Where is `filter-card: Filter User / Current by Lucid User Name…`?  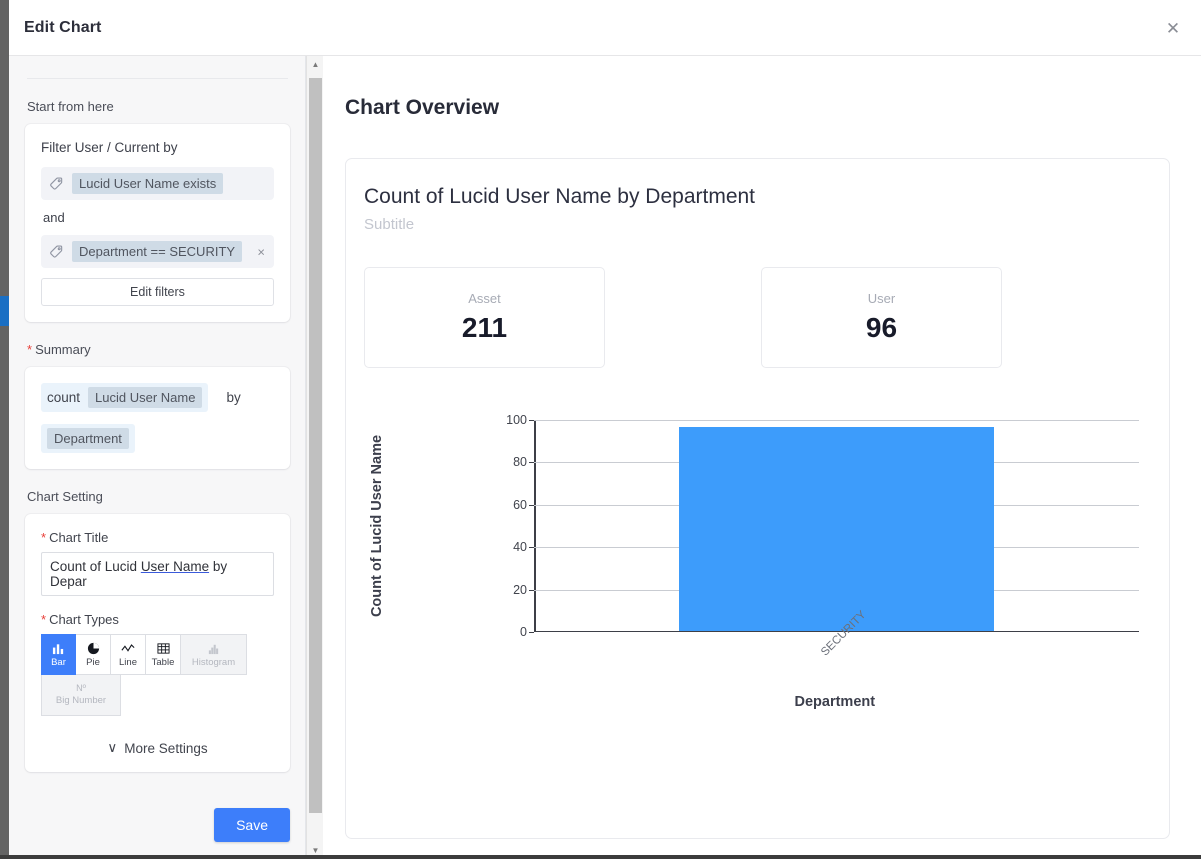
filter-card: Filter User / Current by Lucid User Name… is located at coordinates (157, 223).